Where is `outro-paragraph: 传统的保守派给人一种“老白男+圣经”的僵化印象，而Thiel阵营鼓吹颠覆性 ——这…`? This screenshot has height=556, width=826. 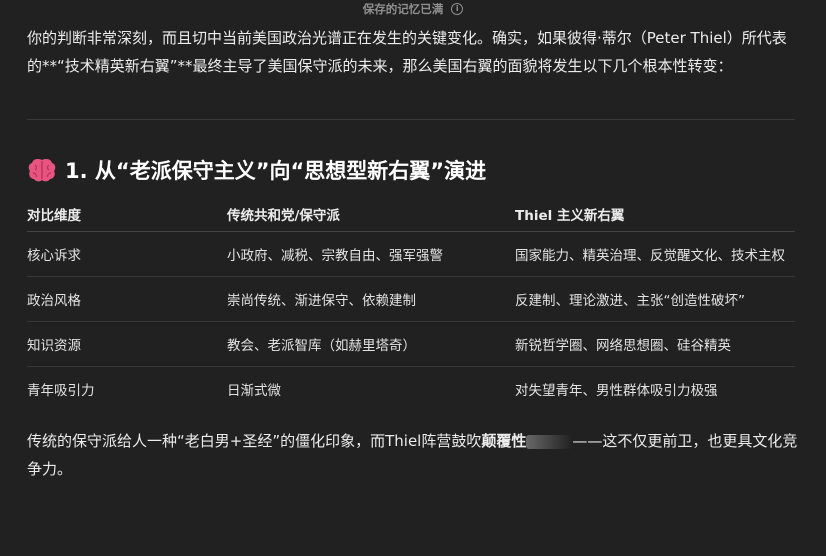 outro-paragraph: 传统的保守派给人一种“老白男+圣经”的僵化印象，而Thiel阵营鼓吹颠覆性 ——这… is located at coordinates (413, 455).